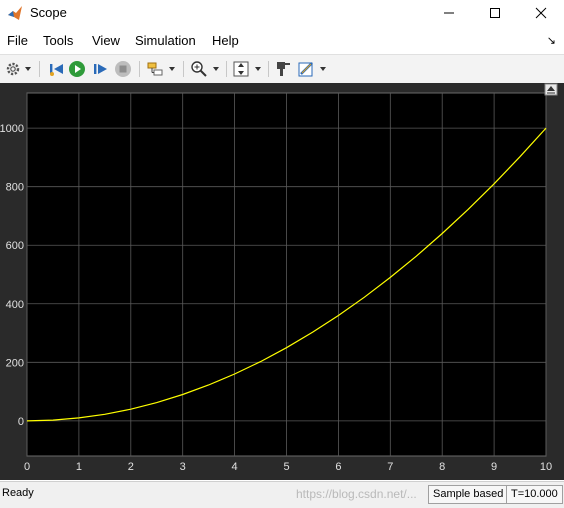 The width and height of the screenshot is (564, 508). I want to click on style-icon, so click(283, 69).